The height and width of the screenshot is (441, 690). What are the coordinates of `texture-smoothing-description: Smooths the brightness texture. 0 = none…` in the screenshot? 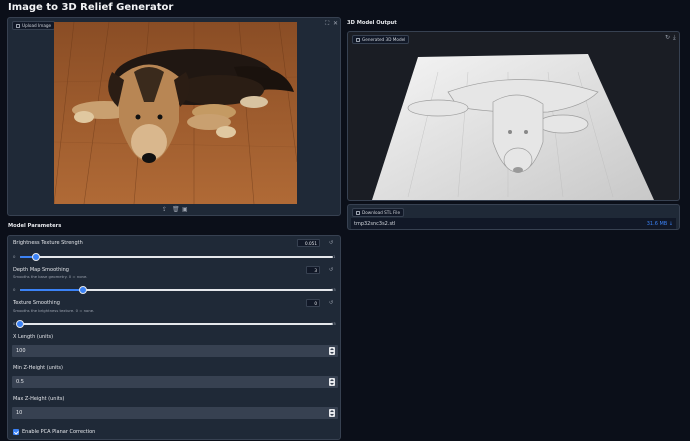 It's located at (54, 310).